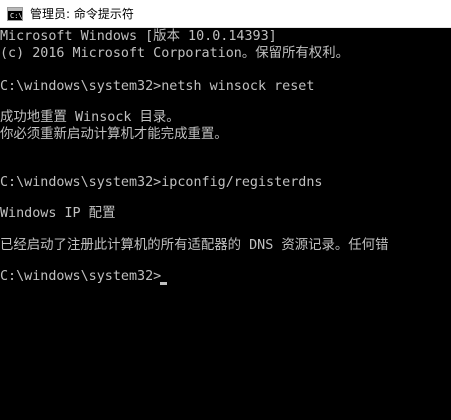 This screenshot has width=451, height=420. What do you see at coordinates (90, 117) in the screenshot?
I see `console-line-winsock-result: 成功地重置 Winsock 目录。` at bounding box center [90, 117].